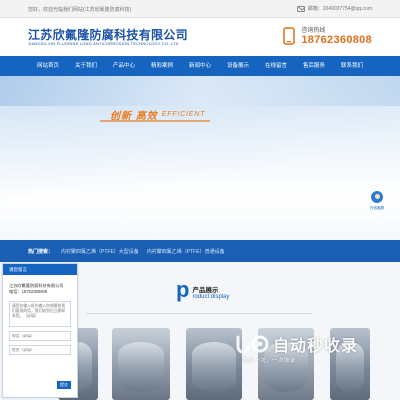 The width and height of the screenshot is (400, 400). I want to click on product-title-en: roduct display, so click(211, 297).